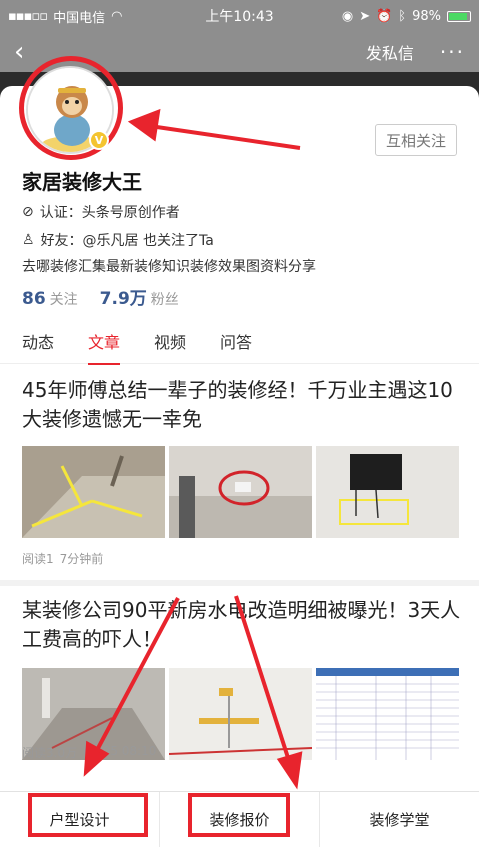 This screenshot has height=847, width=479. I want to click on verification-text: 认证：头条号原创作者, so click(109, 213).